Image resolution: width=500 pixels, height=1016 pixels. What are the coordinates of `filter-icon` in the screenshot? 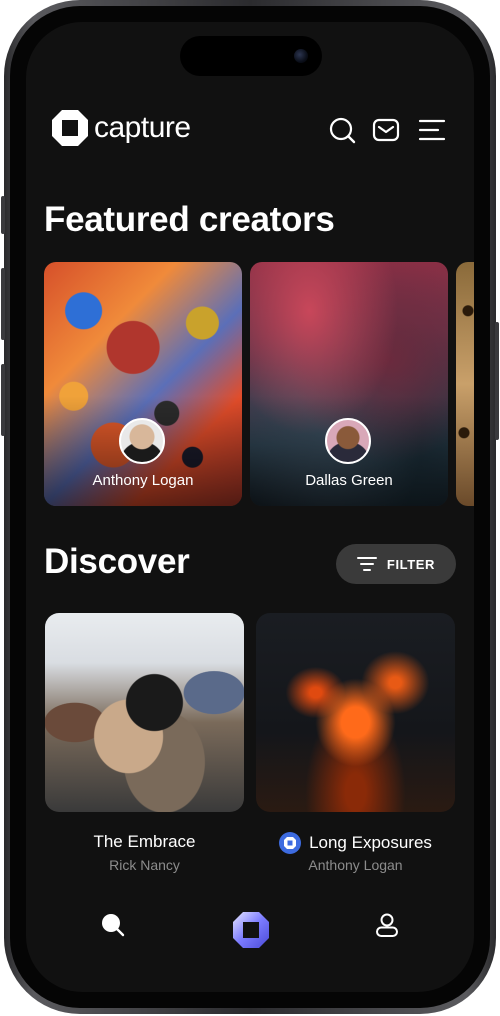 It's located at (366, 564).